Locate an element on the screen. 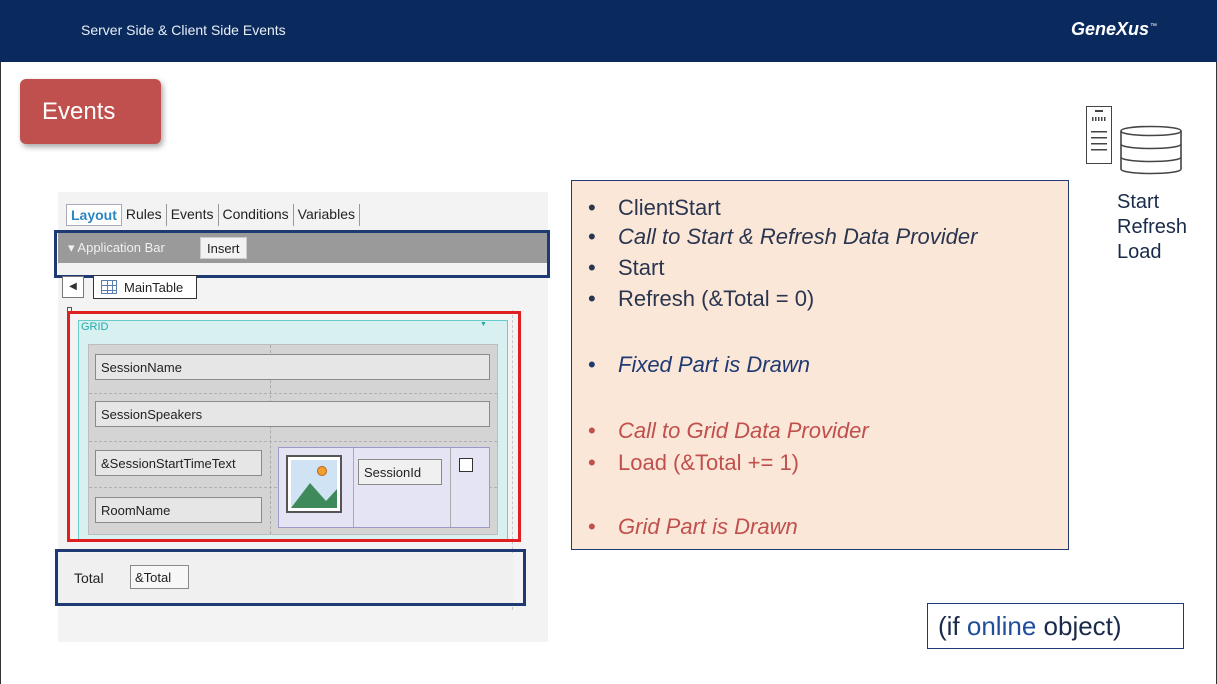 This screenshot has height=684, width=1217. side-label-refresh: Refresh is located at coordinates (1152, 227).